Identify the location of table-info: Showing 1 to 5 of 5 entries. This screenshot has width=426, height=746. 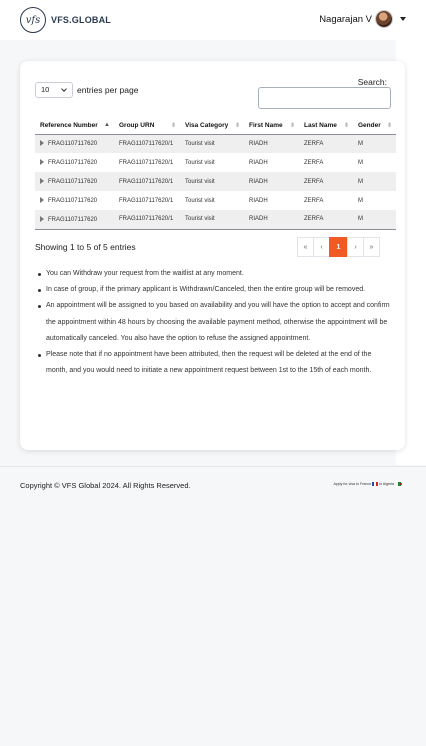
(85, 247).